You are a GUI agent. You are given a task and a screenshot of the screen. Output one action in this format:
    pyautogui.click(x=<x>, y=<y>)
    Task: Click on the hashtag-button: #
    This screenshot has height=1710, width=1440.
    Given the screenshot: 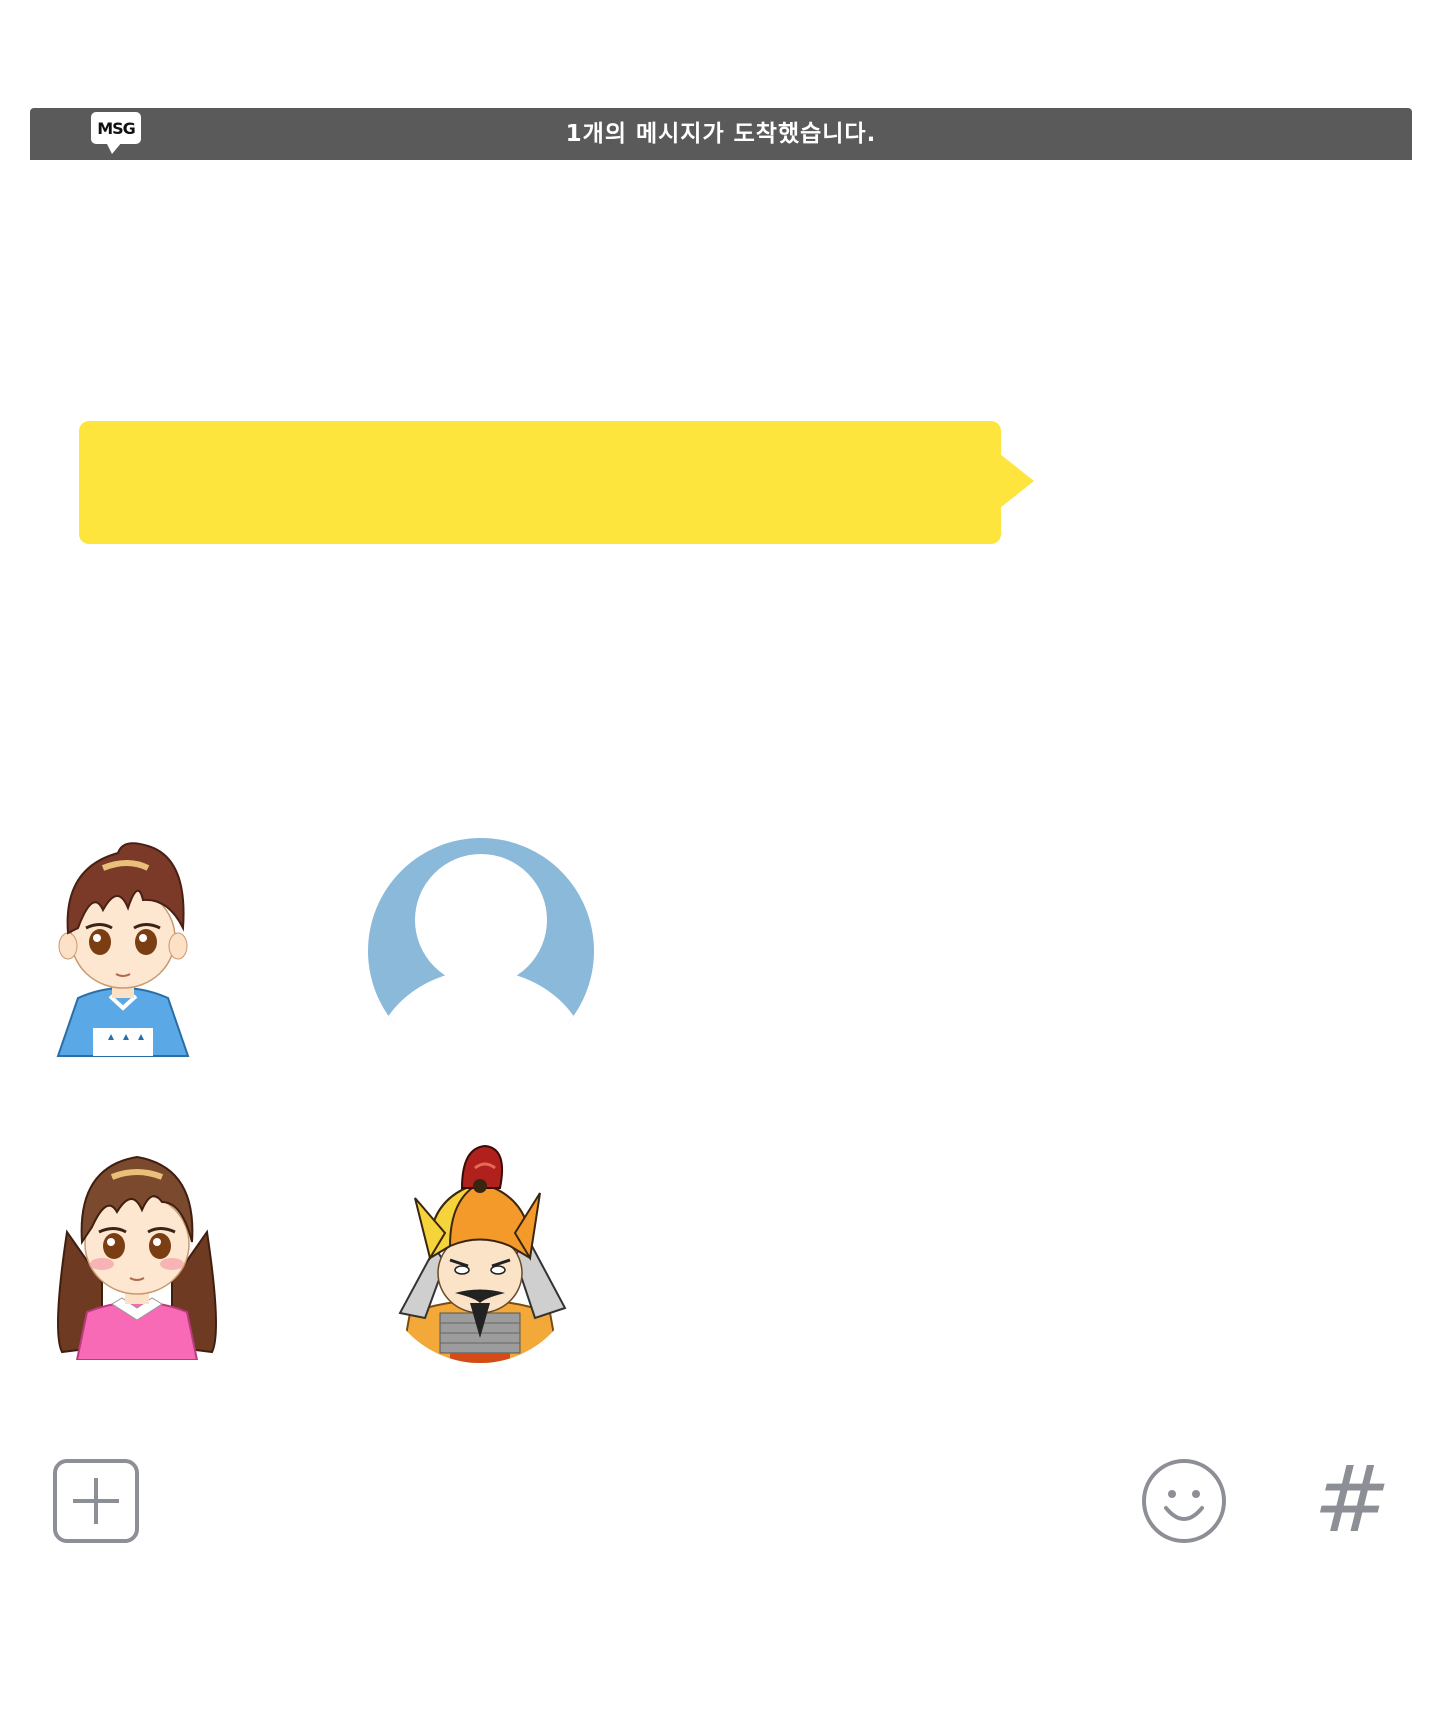 What is the action you would take?
    pyautogui.click(x=1352, y=1500)
    